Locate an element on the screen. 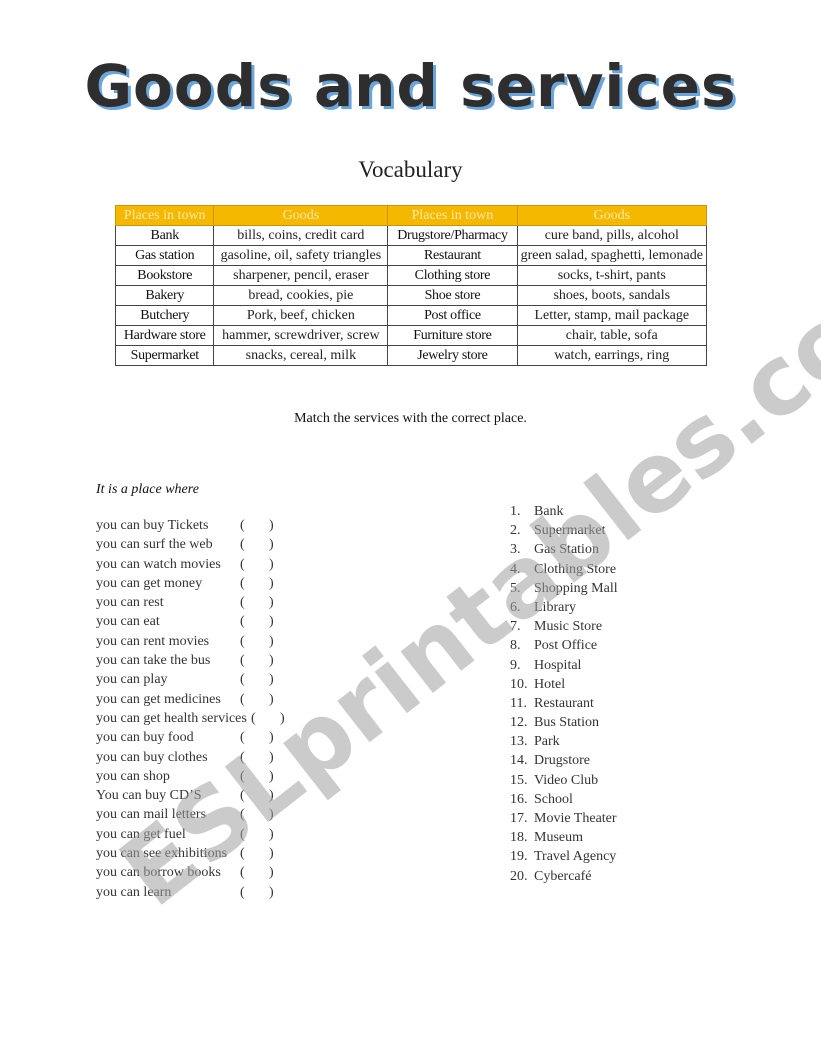  service-item: you can take the bus () is located at coordinates (196, 660).